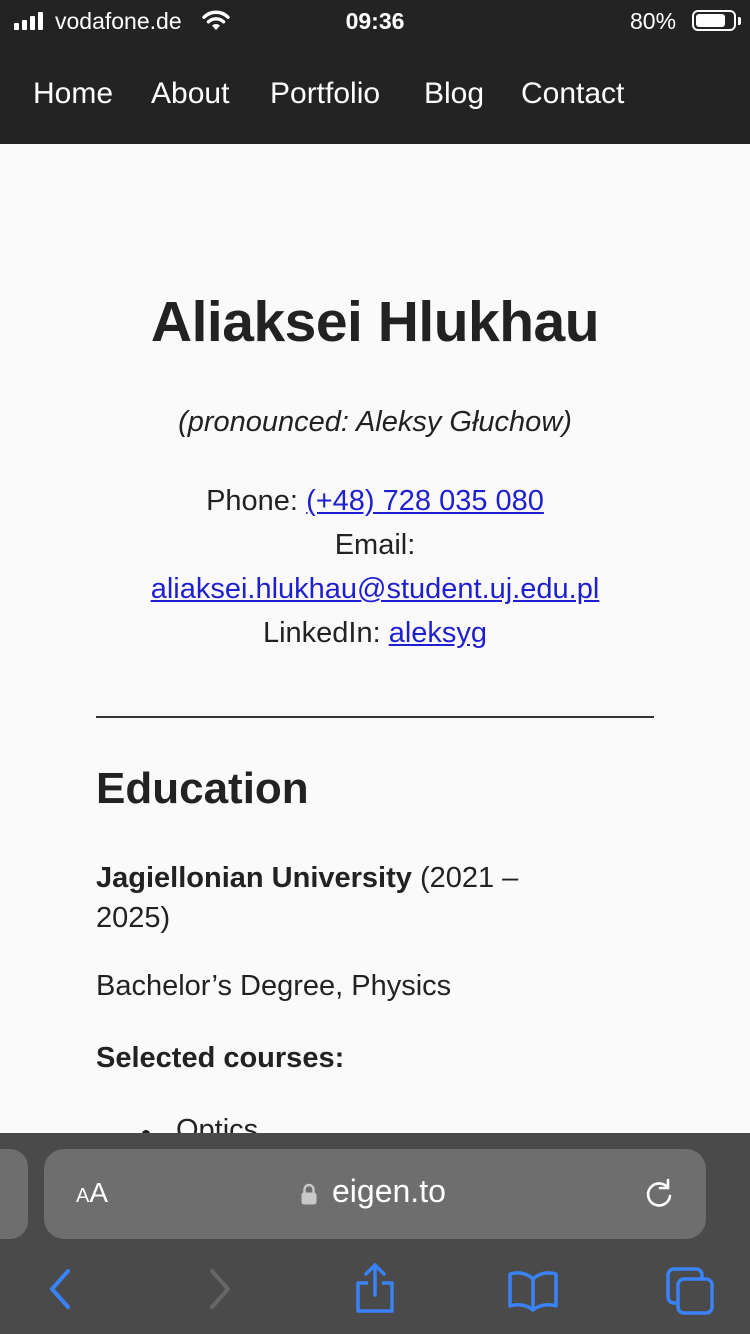 Image resolution: width=750 pixels, height=1334 pixels. Describe the element at coordinates (653, 21) in the screenshot. I see `battery-percentage: 80%` at that location.